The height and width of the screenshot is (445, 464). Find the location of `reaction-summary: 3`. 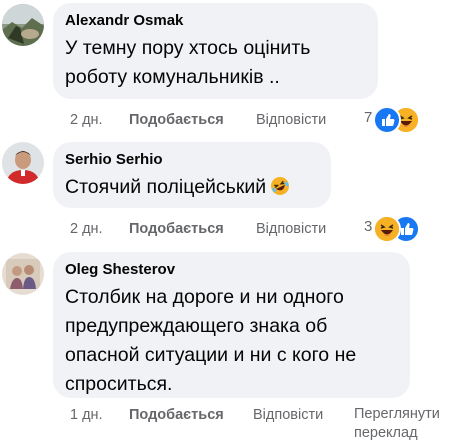

reaction-summary: 3 is located at coordinates (399, 229).